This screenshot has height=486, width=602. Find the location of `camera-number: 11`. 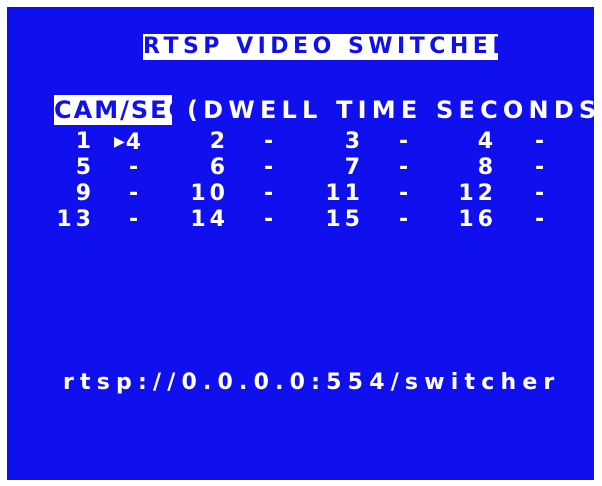

camera-number: 11 is located at coordinates (344, 193).